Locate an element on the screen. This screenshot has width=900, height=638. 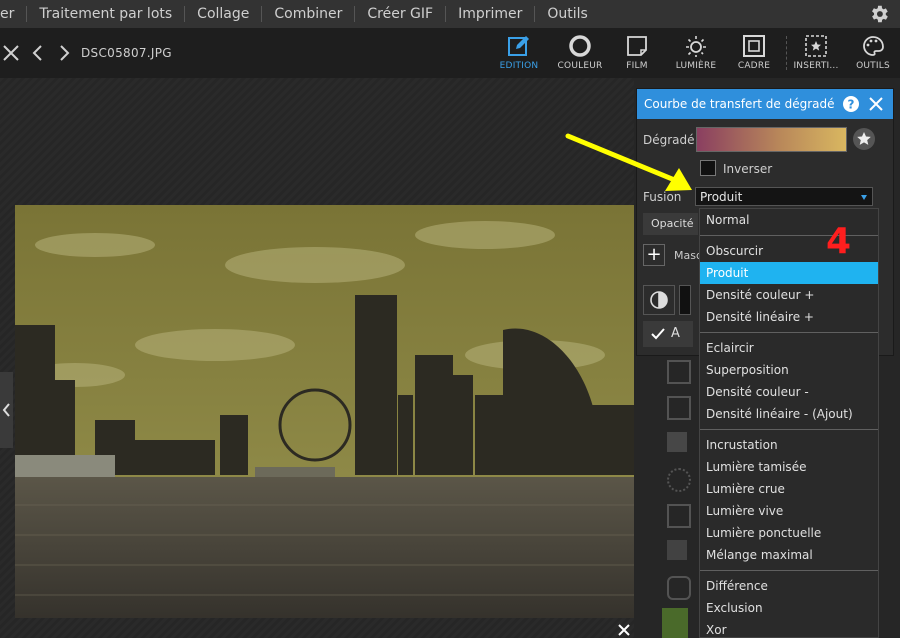
dropdown-option: Mélange maximal is located at coordinates (789, 555).